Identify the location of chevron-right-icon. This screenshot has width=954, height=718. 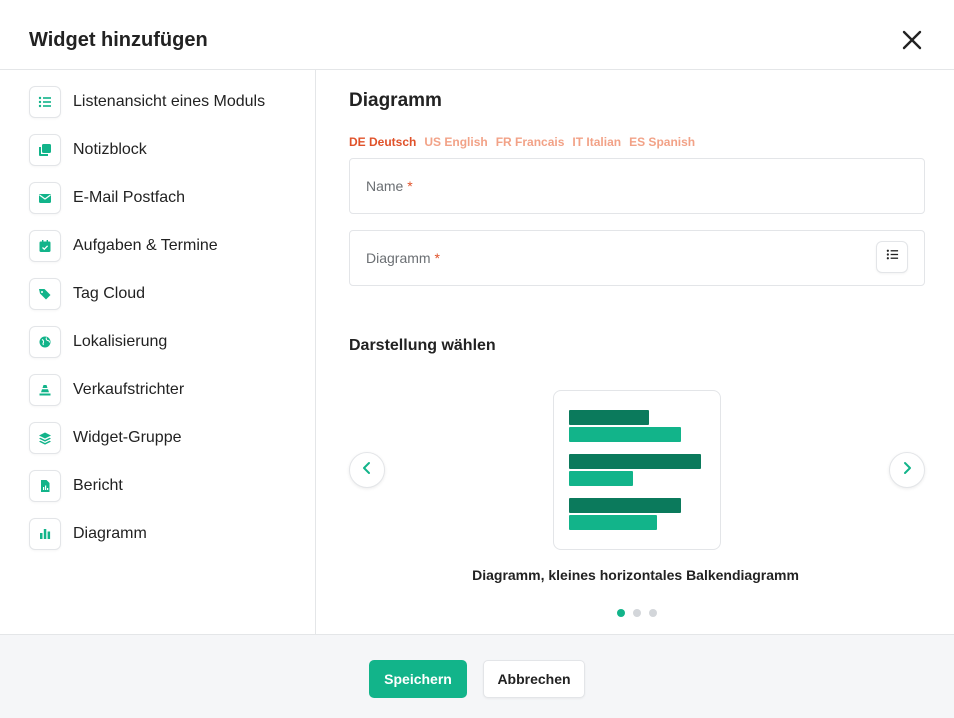
(907, 470).